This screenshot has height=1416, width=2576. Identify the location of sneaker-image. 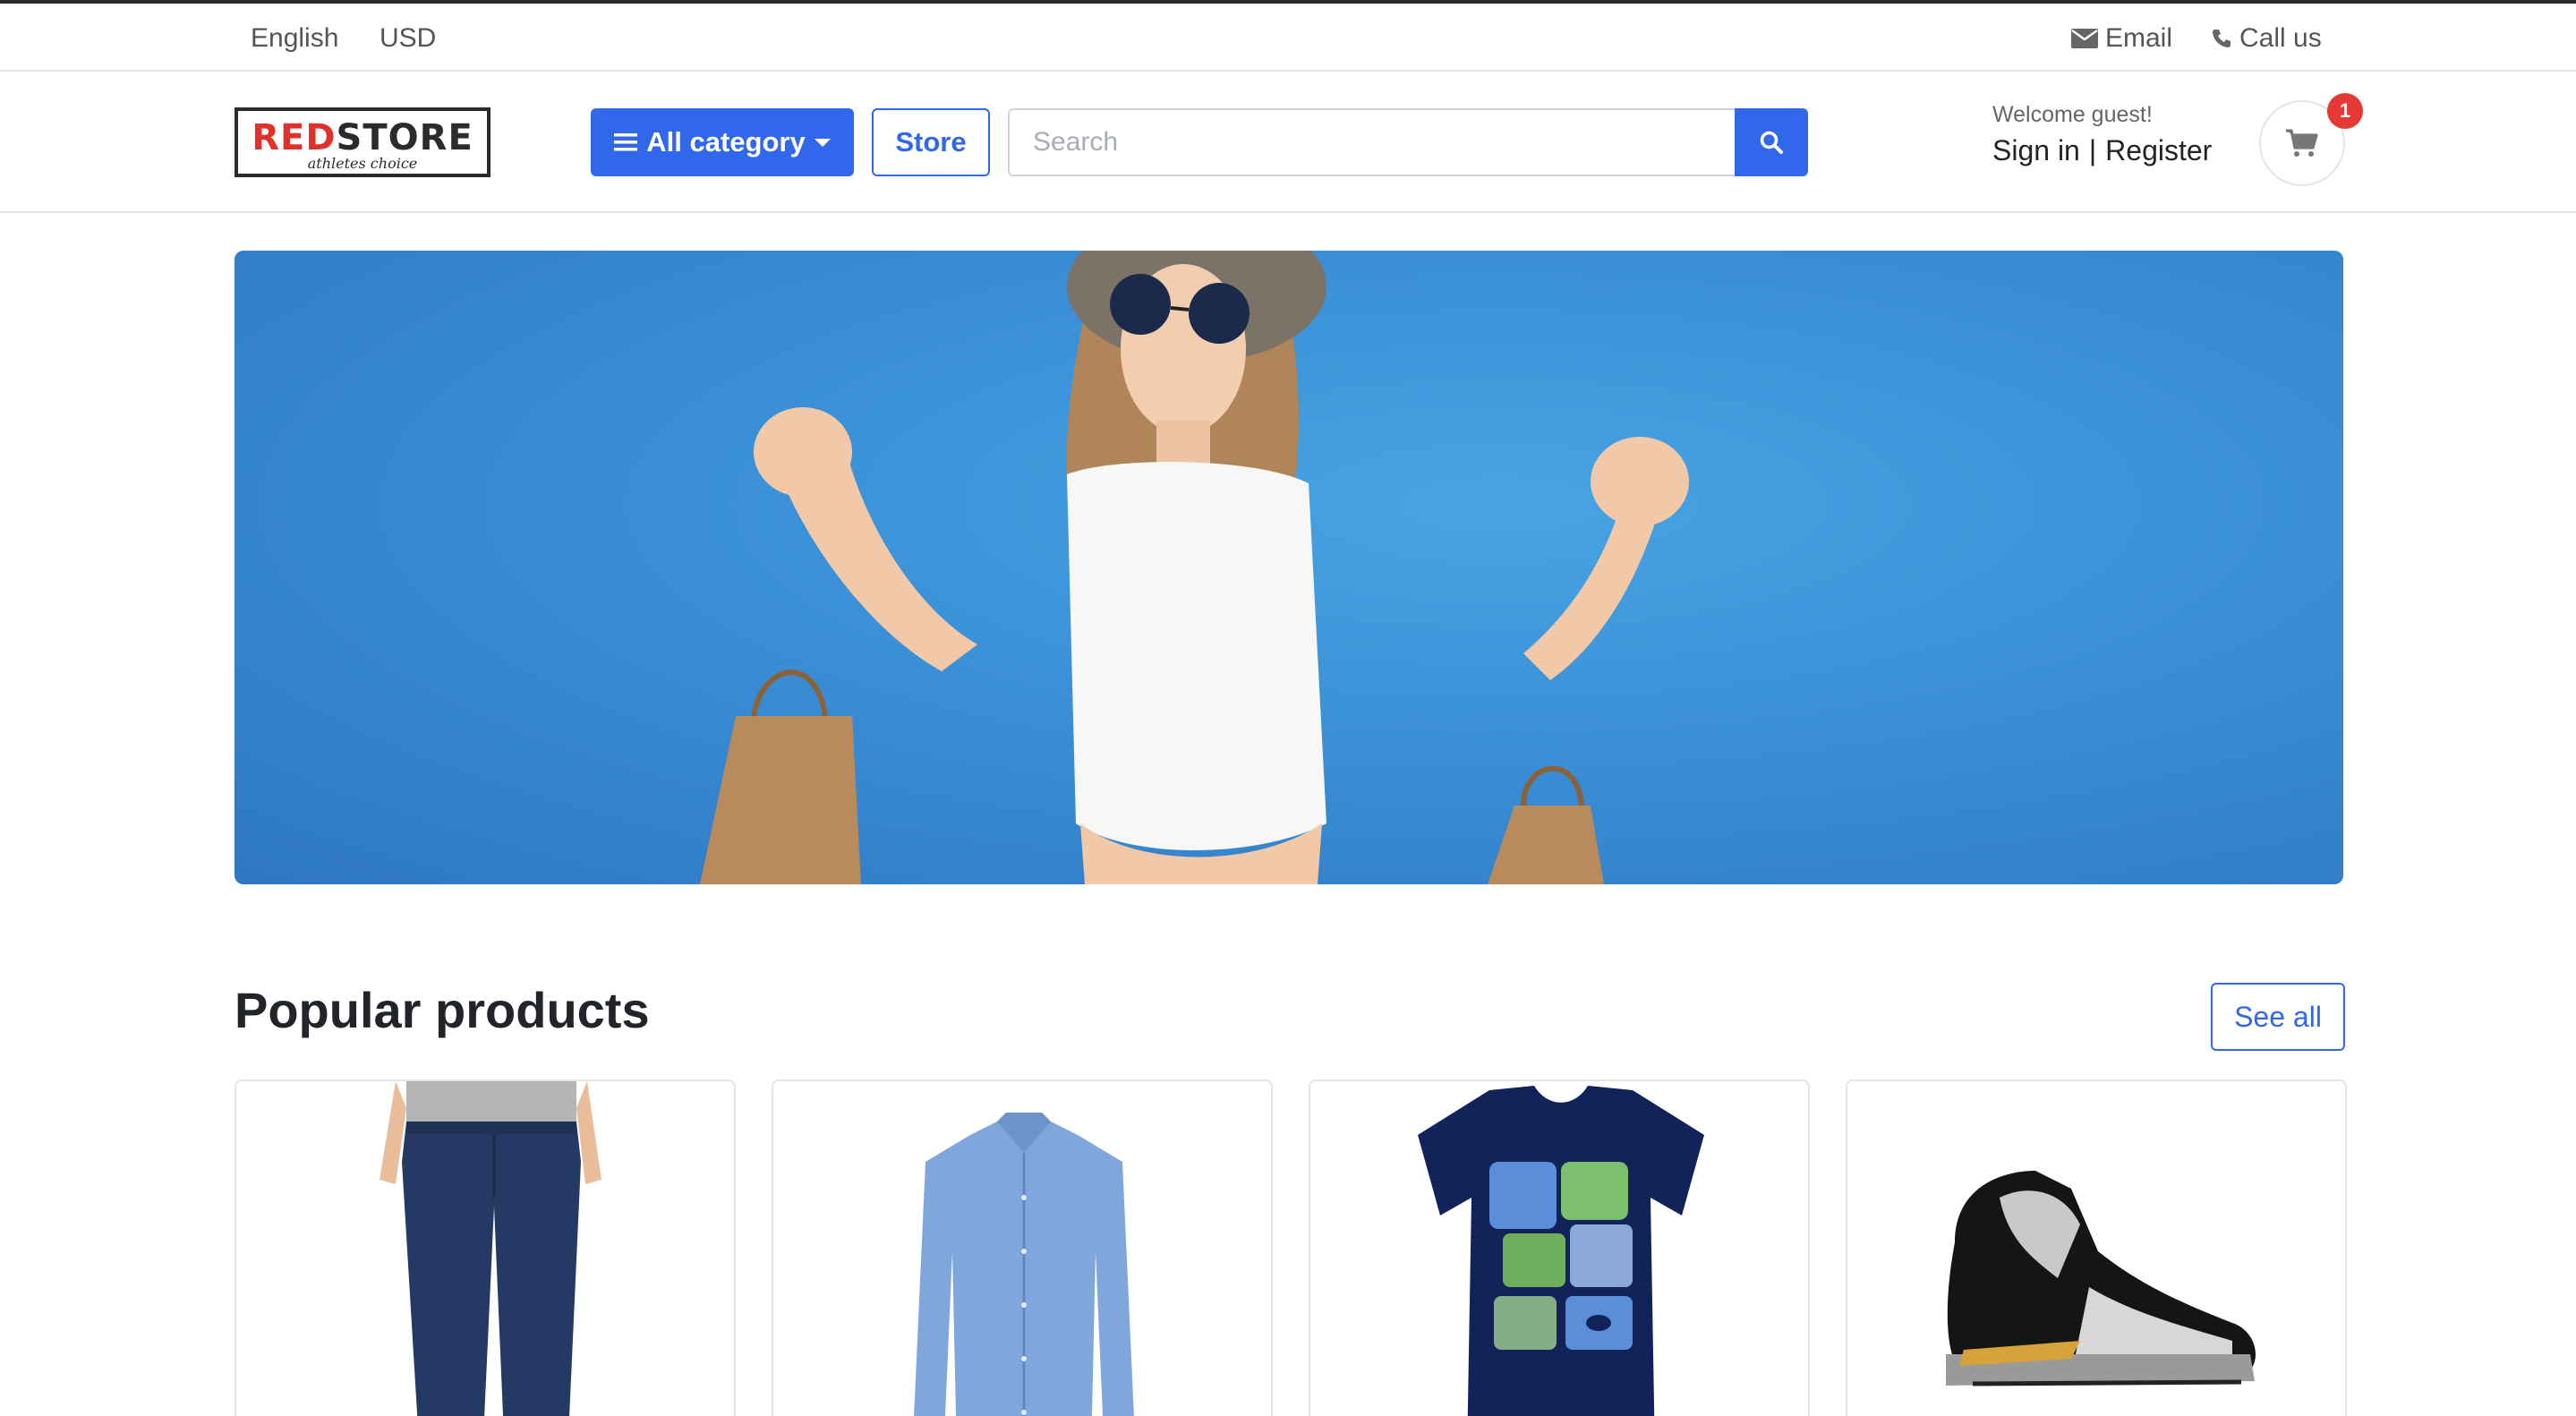
(2101, 1278).